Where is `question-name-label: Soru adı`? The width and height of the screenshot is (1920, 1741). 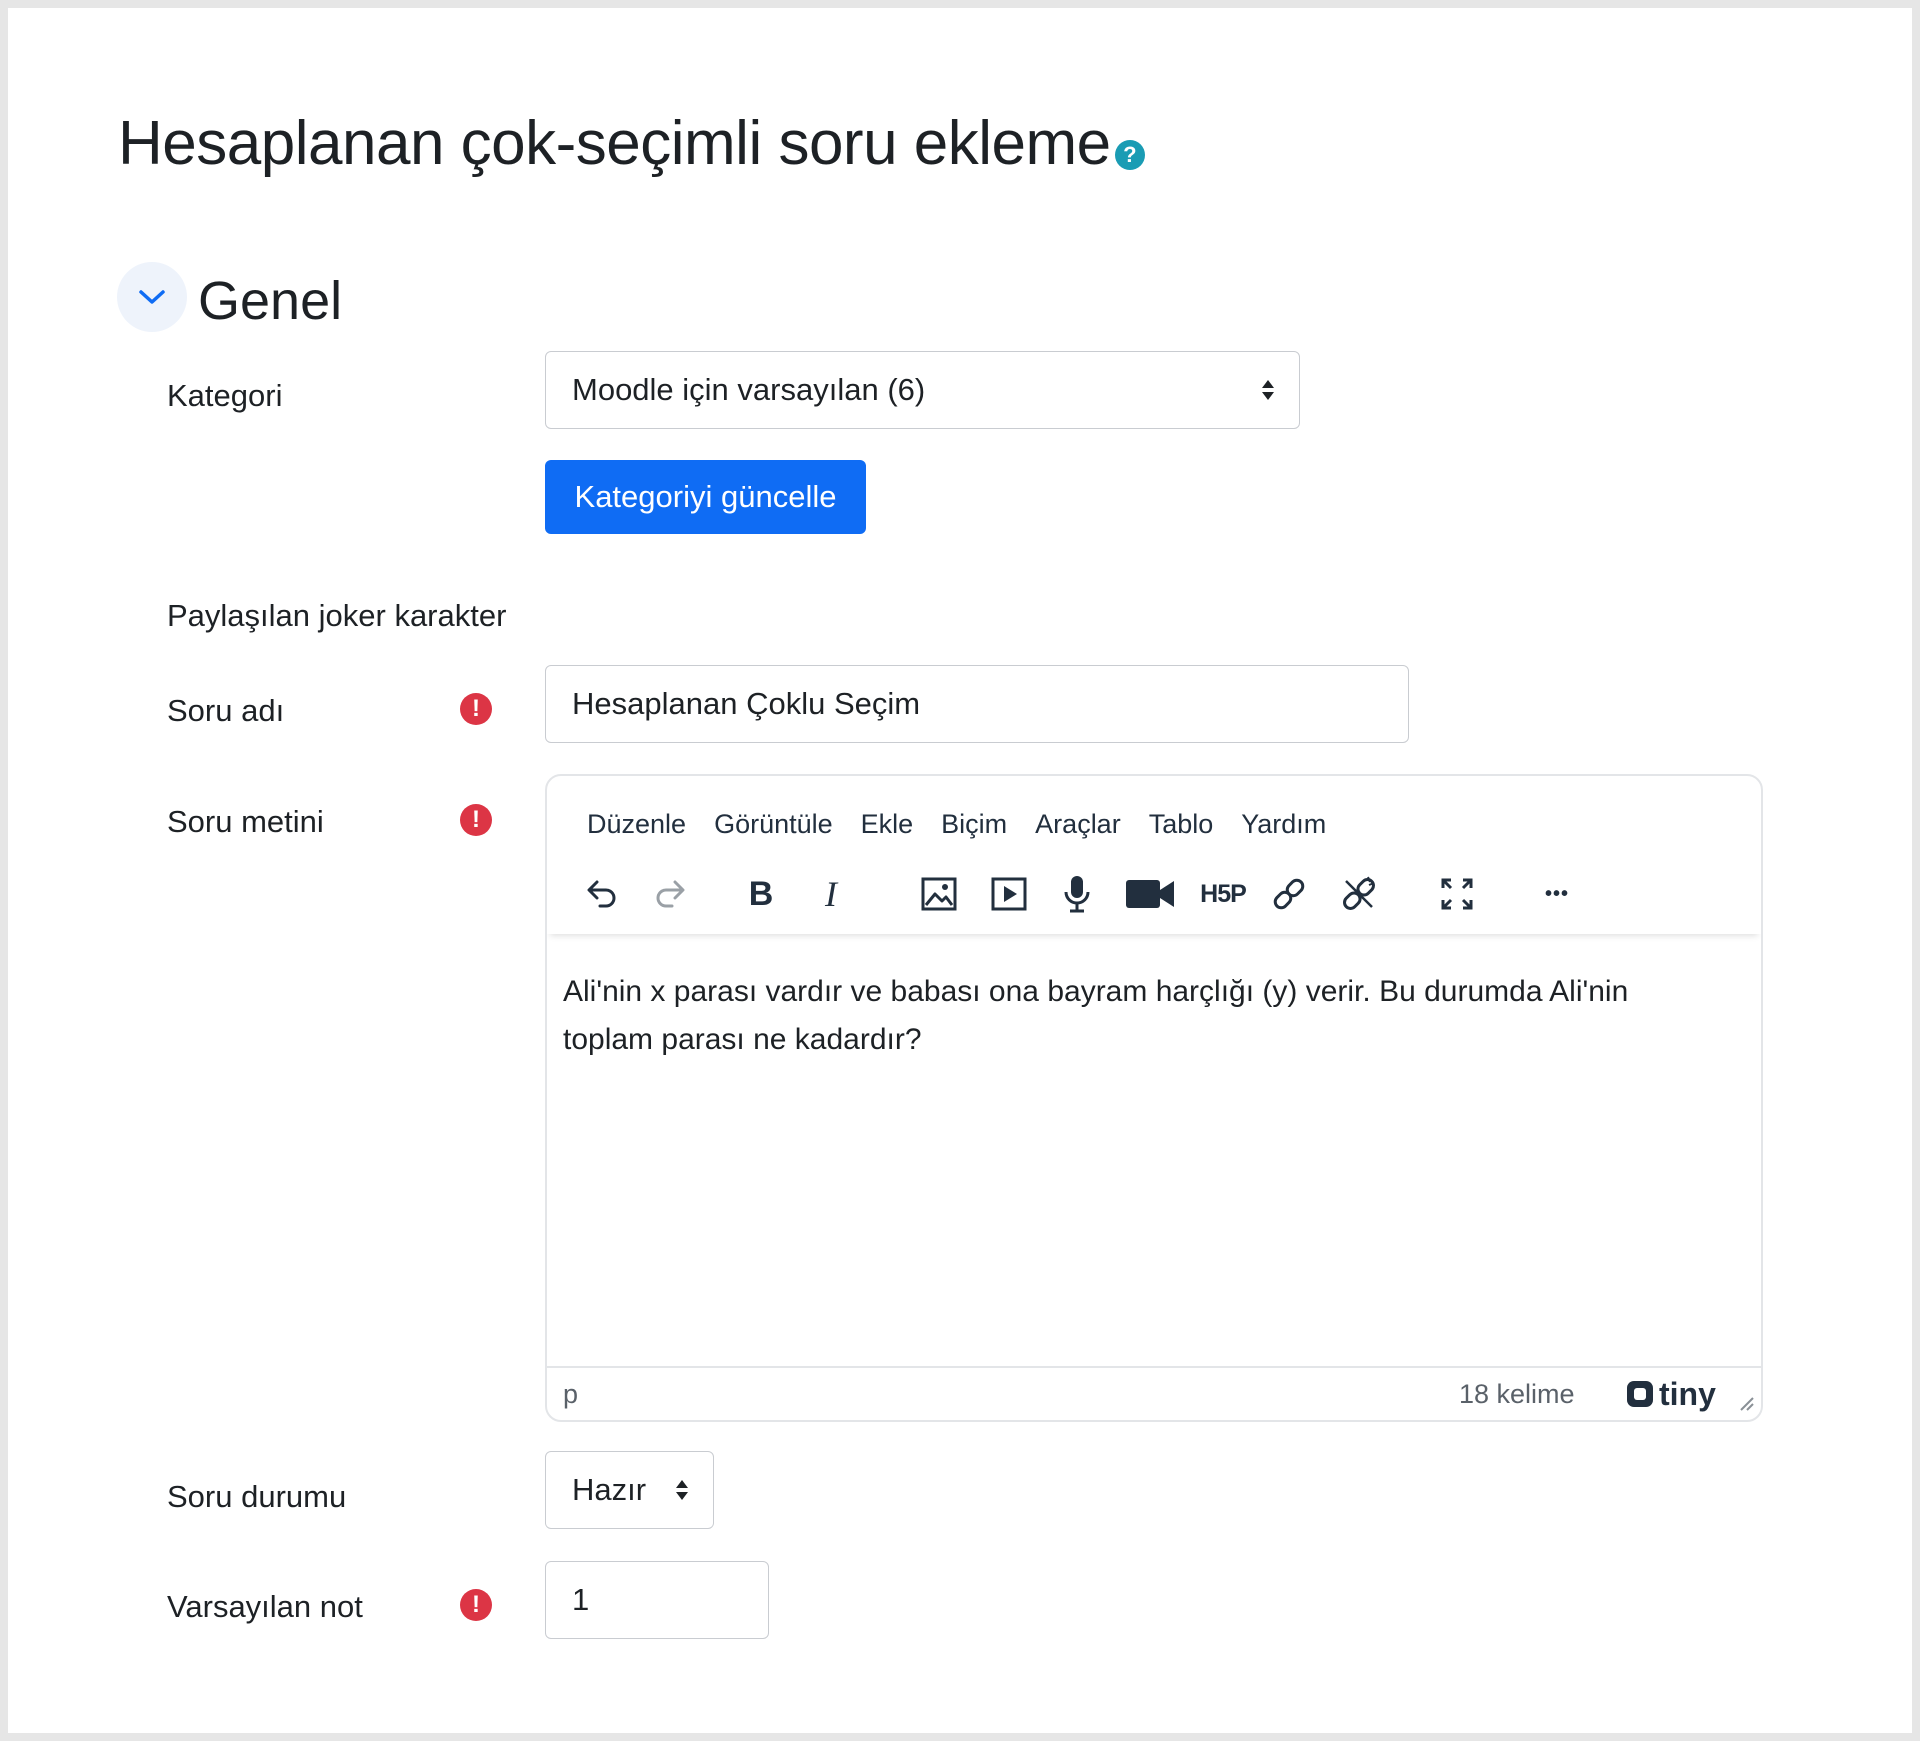 question-name-label: Soru adı is located at coordinates (226, 710).